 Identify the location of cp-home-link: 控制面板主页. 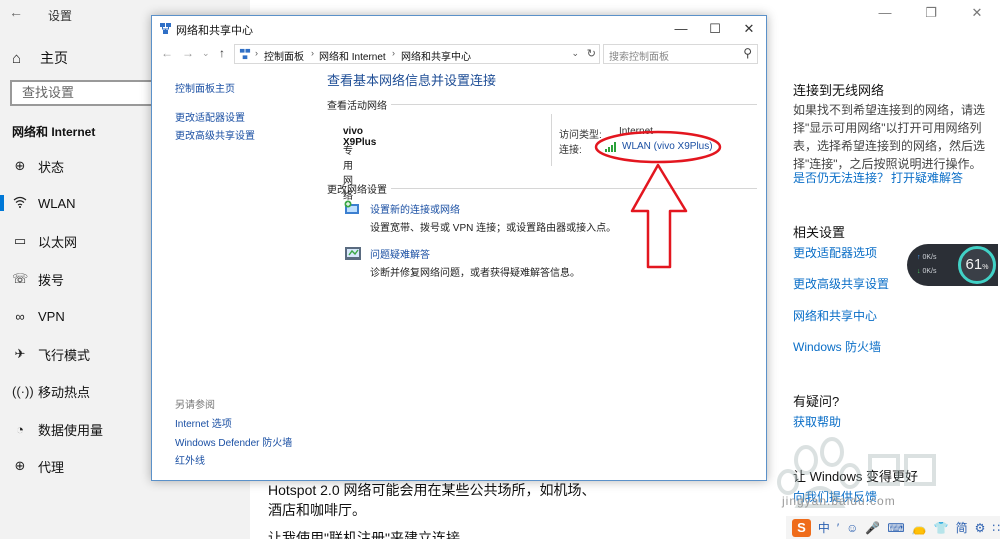
(205, 87).